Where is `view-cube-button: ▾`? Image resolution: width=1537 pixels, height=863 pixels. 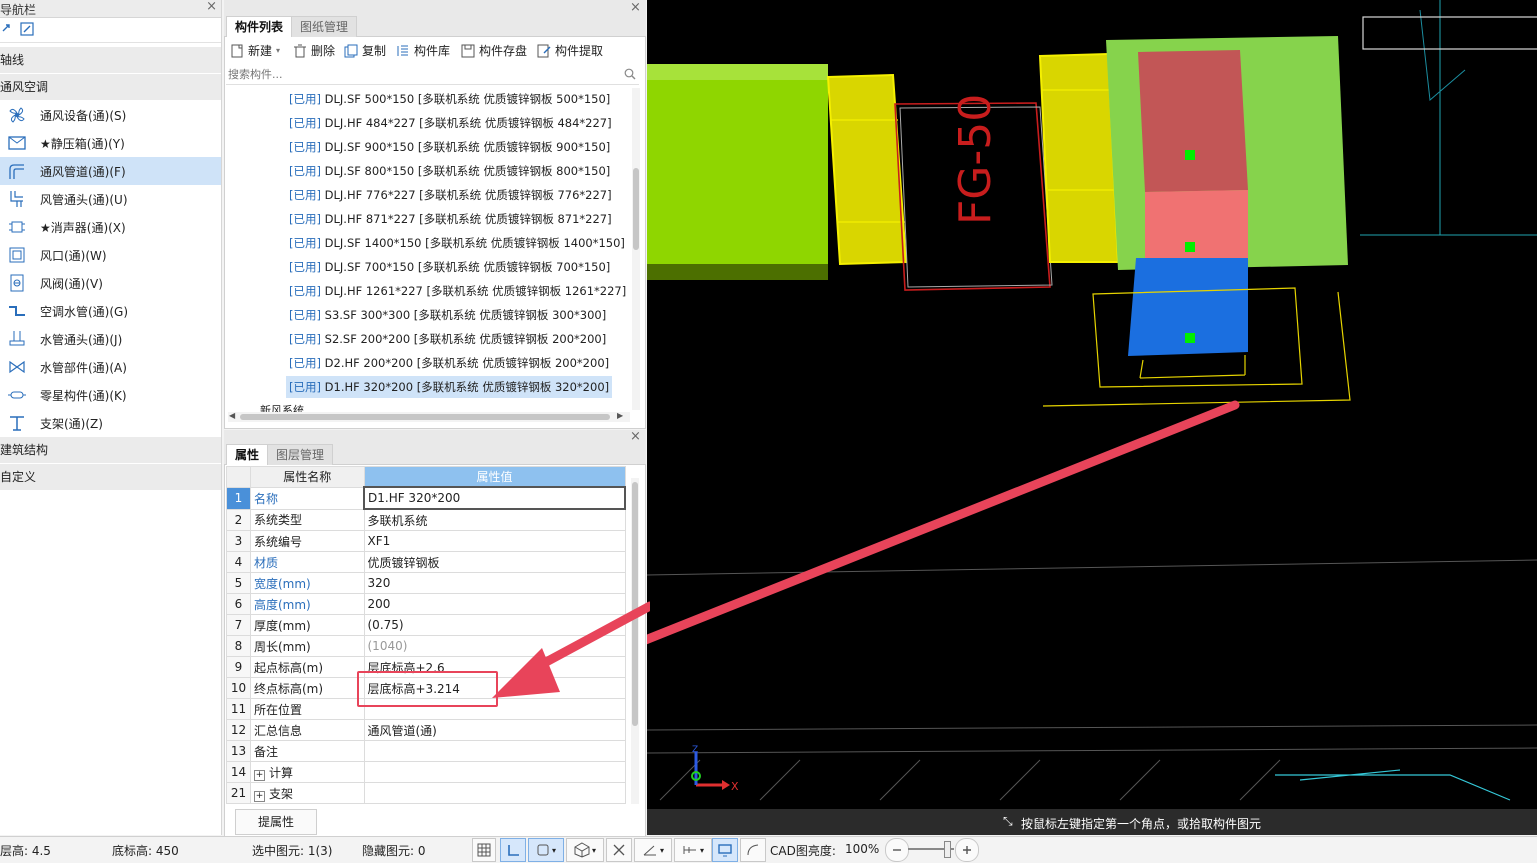 view-cube-button: ▾ is located at coordinates (585, 850).